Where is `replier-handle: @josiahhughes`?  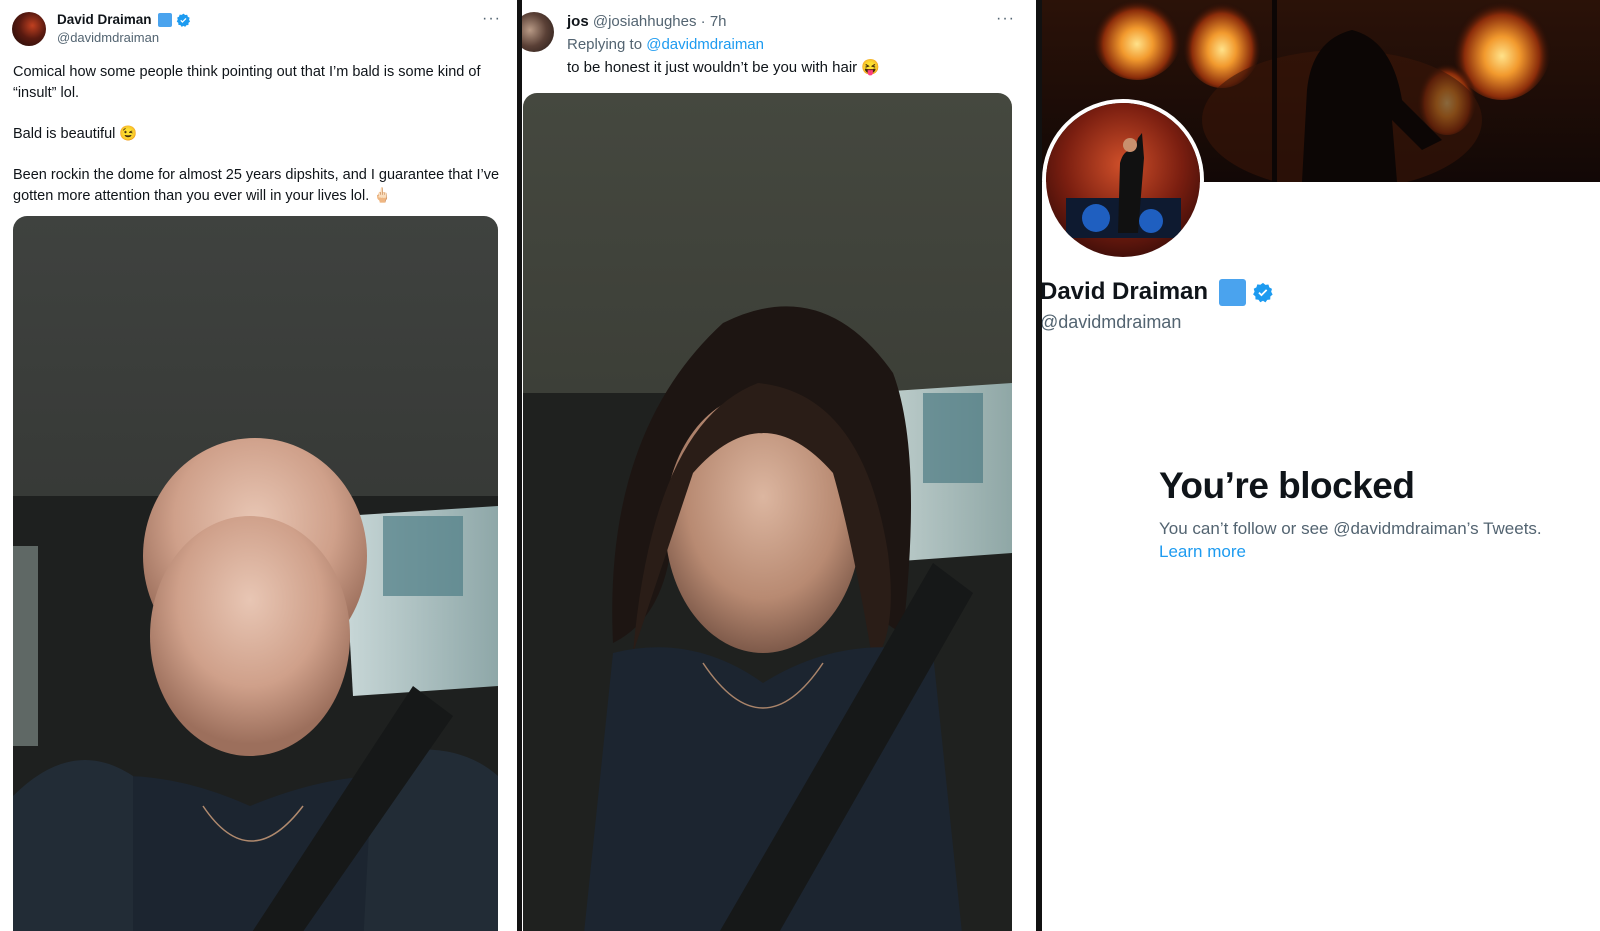 replier-handle: @josiahhughes is located at coordinates (645, 21).